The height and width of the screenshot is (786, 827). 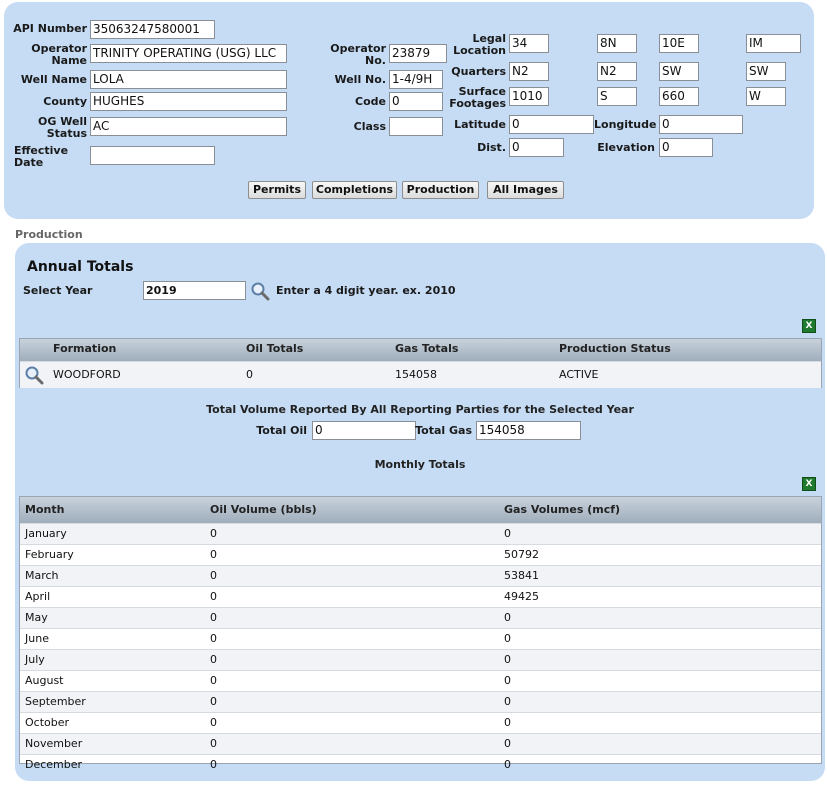 What do you see at coordinates (477, 97) in the screenshot?
I see `surface-footages-label: Surface Footages` at bounding box center [477, 97].